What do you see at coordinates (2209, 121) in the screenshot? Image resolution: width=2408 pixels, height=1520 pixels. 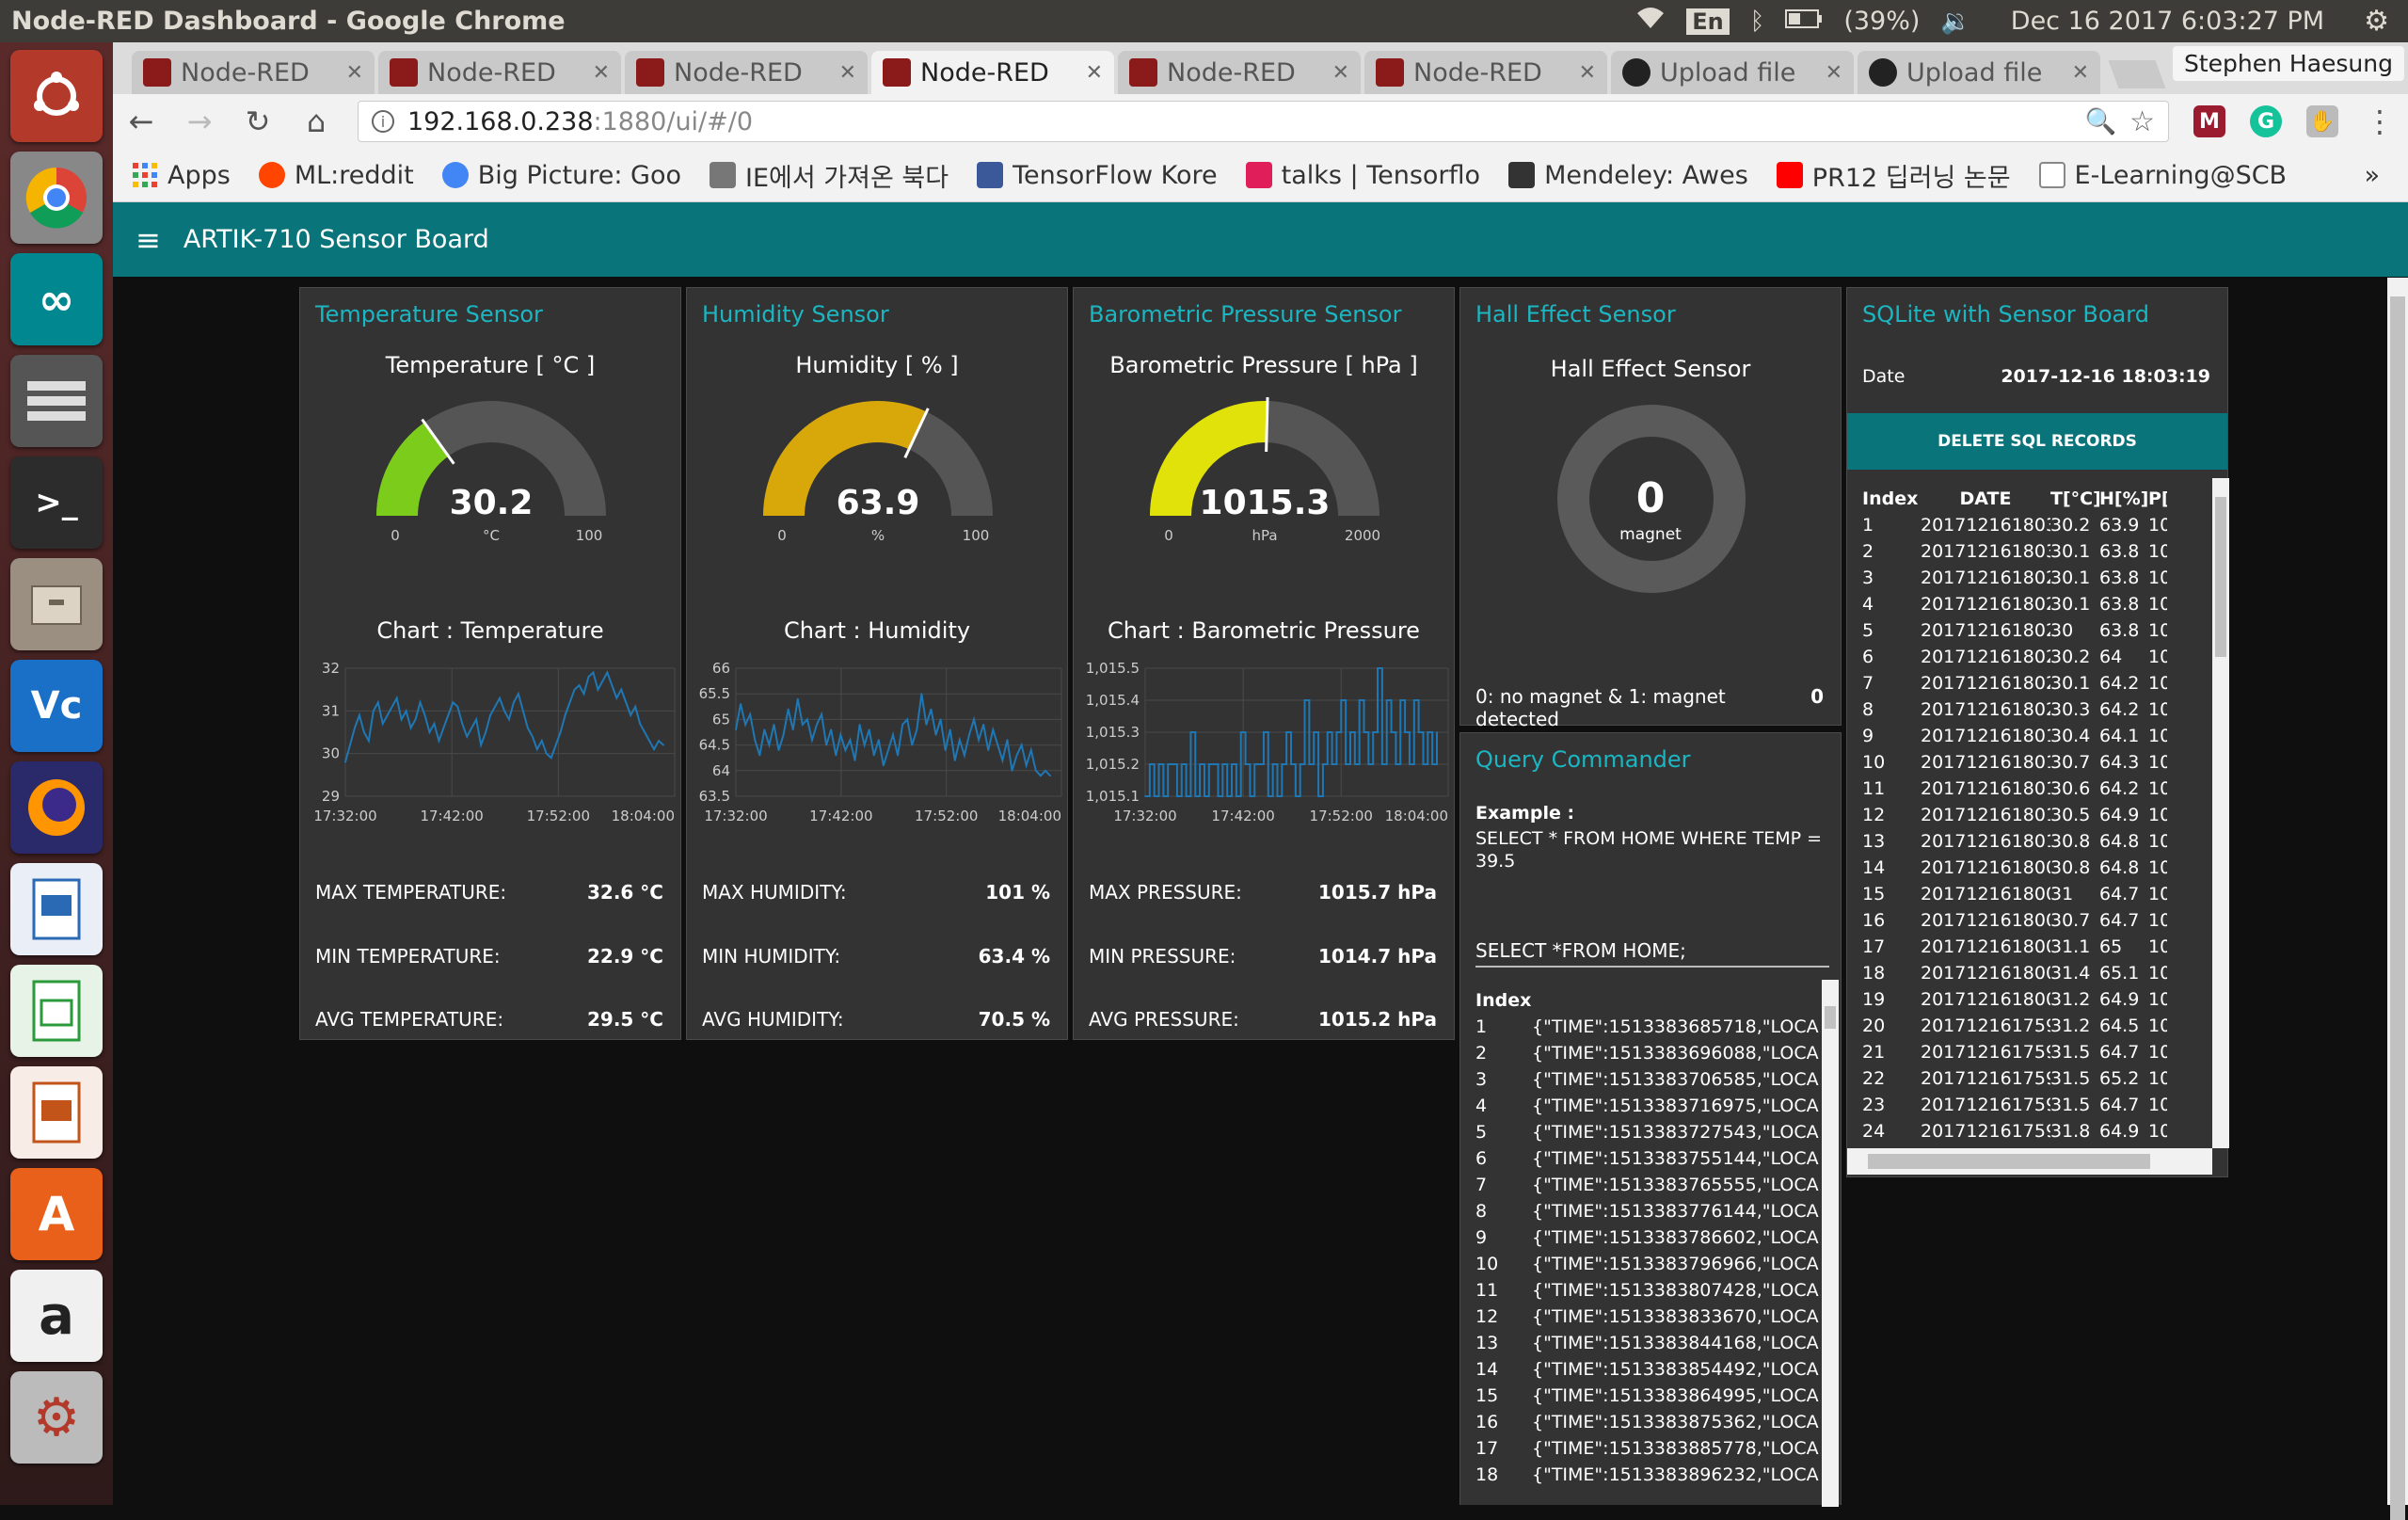 I see `mendeley-extension-icon: M` at bounding box center [2209, 121].